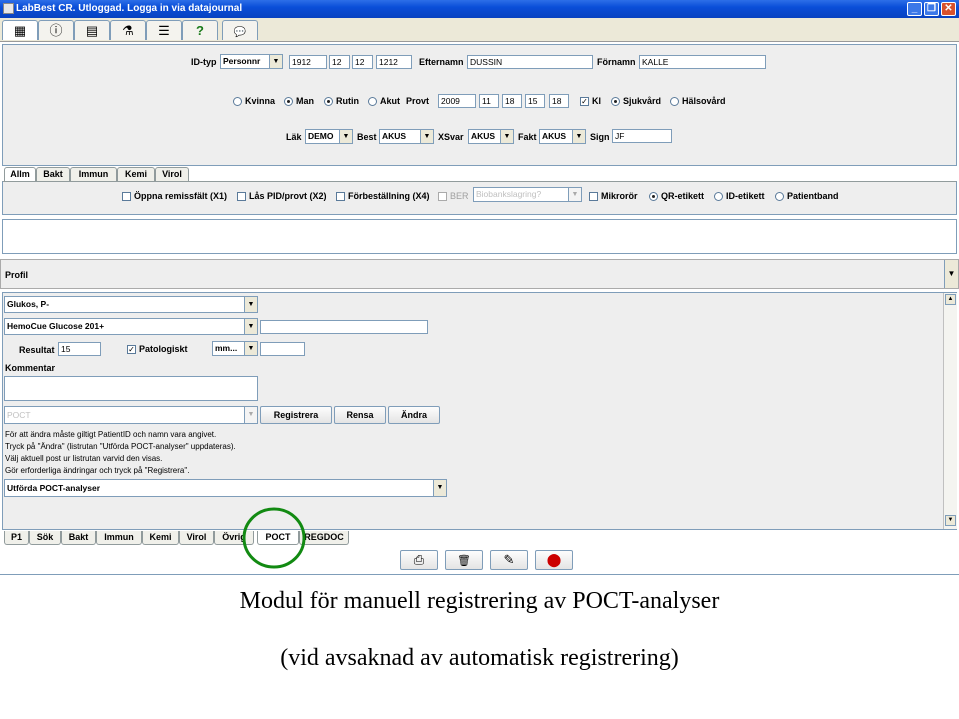 The image size is (959, 719). Describe the element at coordinates (294, 137) in the screenshot. I see `lak-label: Läk` at that location.